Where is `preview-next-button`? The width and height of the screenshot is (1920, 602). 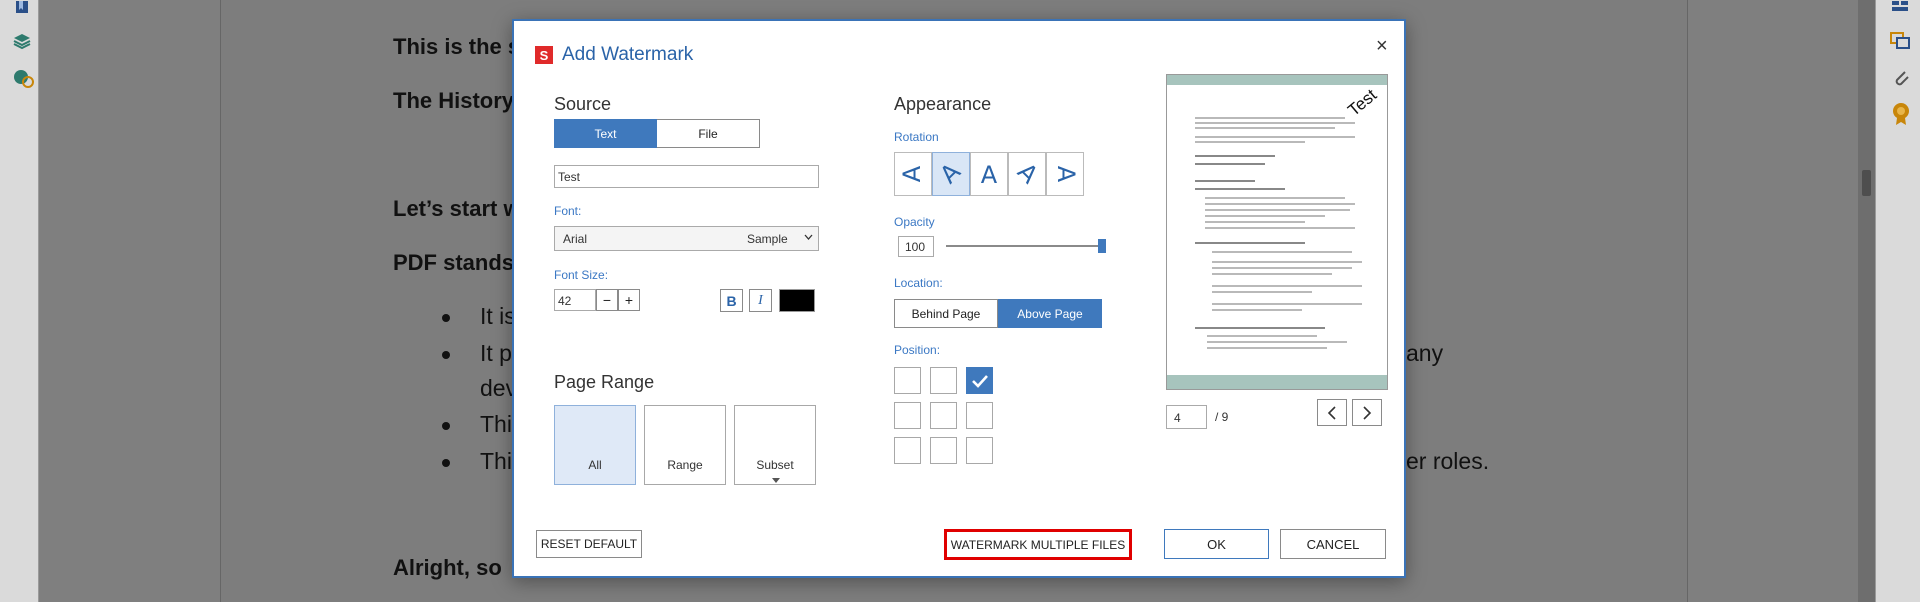 preview-next-button is located at coordinates (1367, 412).